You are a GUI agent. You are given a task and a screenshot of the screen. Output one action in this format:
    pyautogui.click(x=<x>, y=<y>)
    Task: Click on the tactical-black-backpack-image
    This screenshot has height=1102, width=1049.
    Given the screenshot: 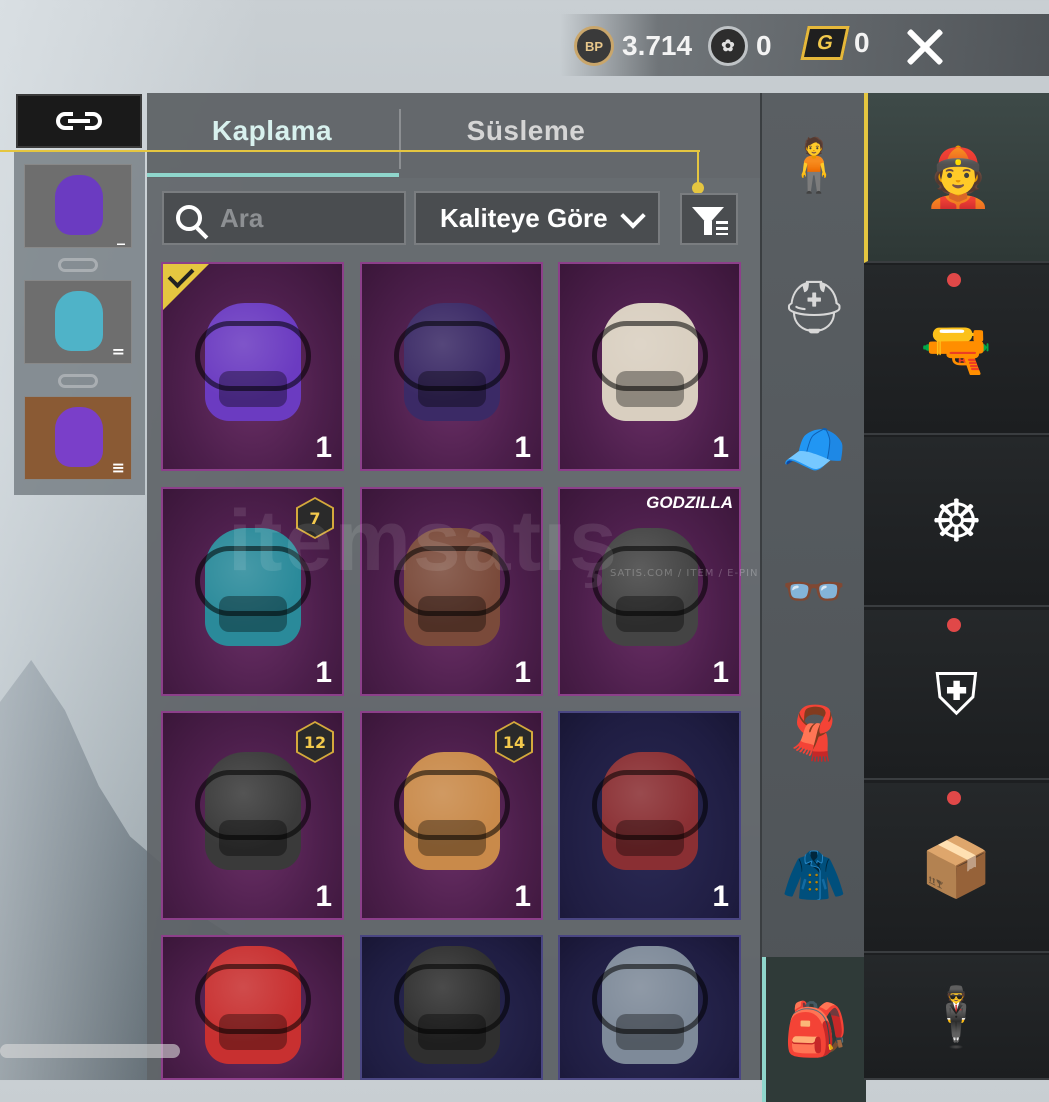 What is the action you would take?
    pyautogui.click(x=451, y=1004)
    